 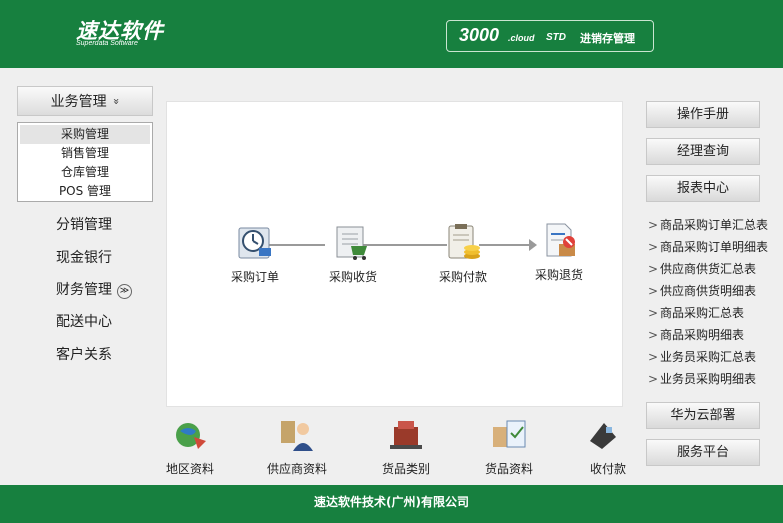 I want to click on report-link: > 业务员采购明细表, so click(x=702, y=378).